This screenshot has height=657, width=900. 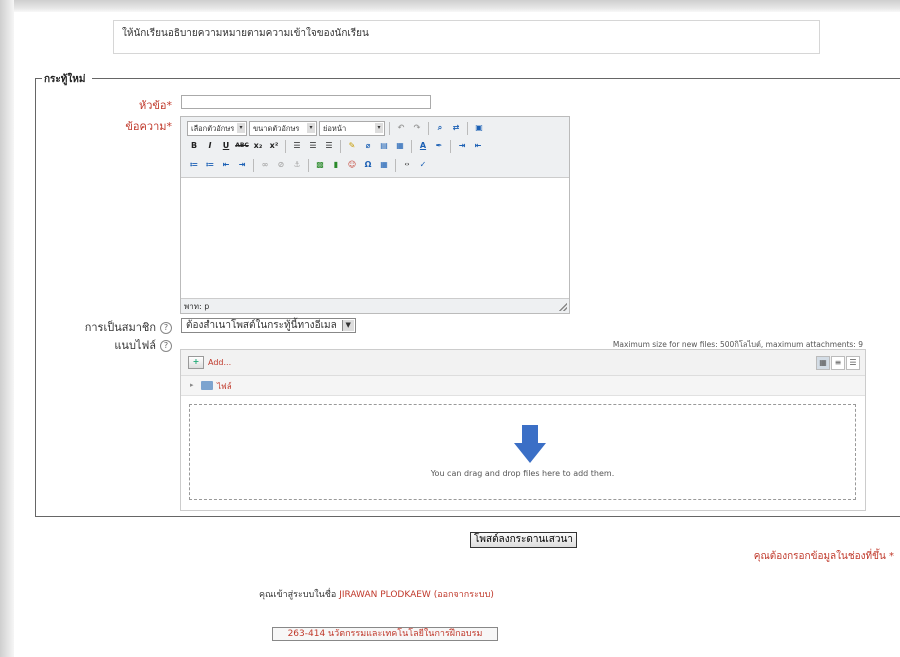 What do you see at coordinates (853, 363) in the screenshot?
I see `tree-view-icon: ☰` at bounding box center [853, 363].